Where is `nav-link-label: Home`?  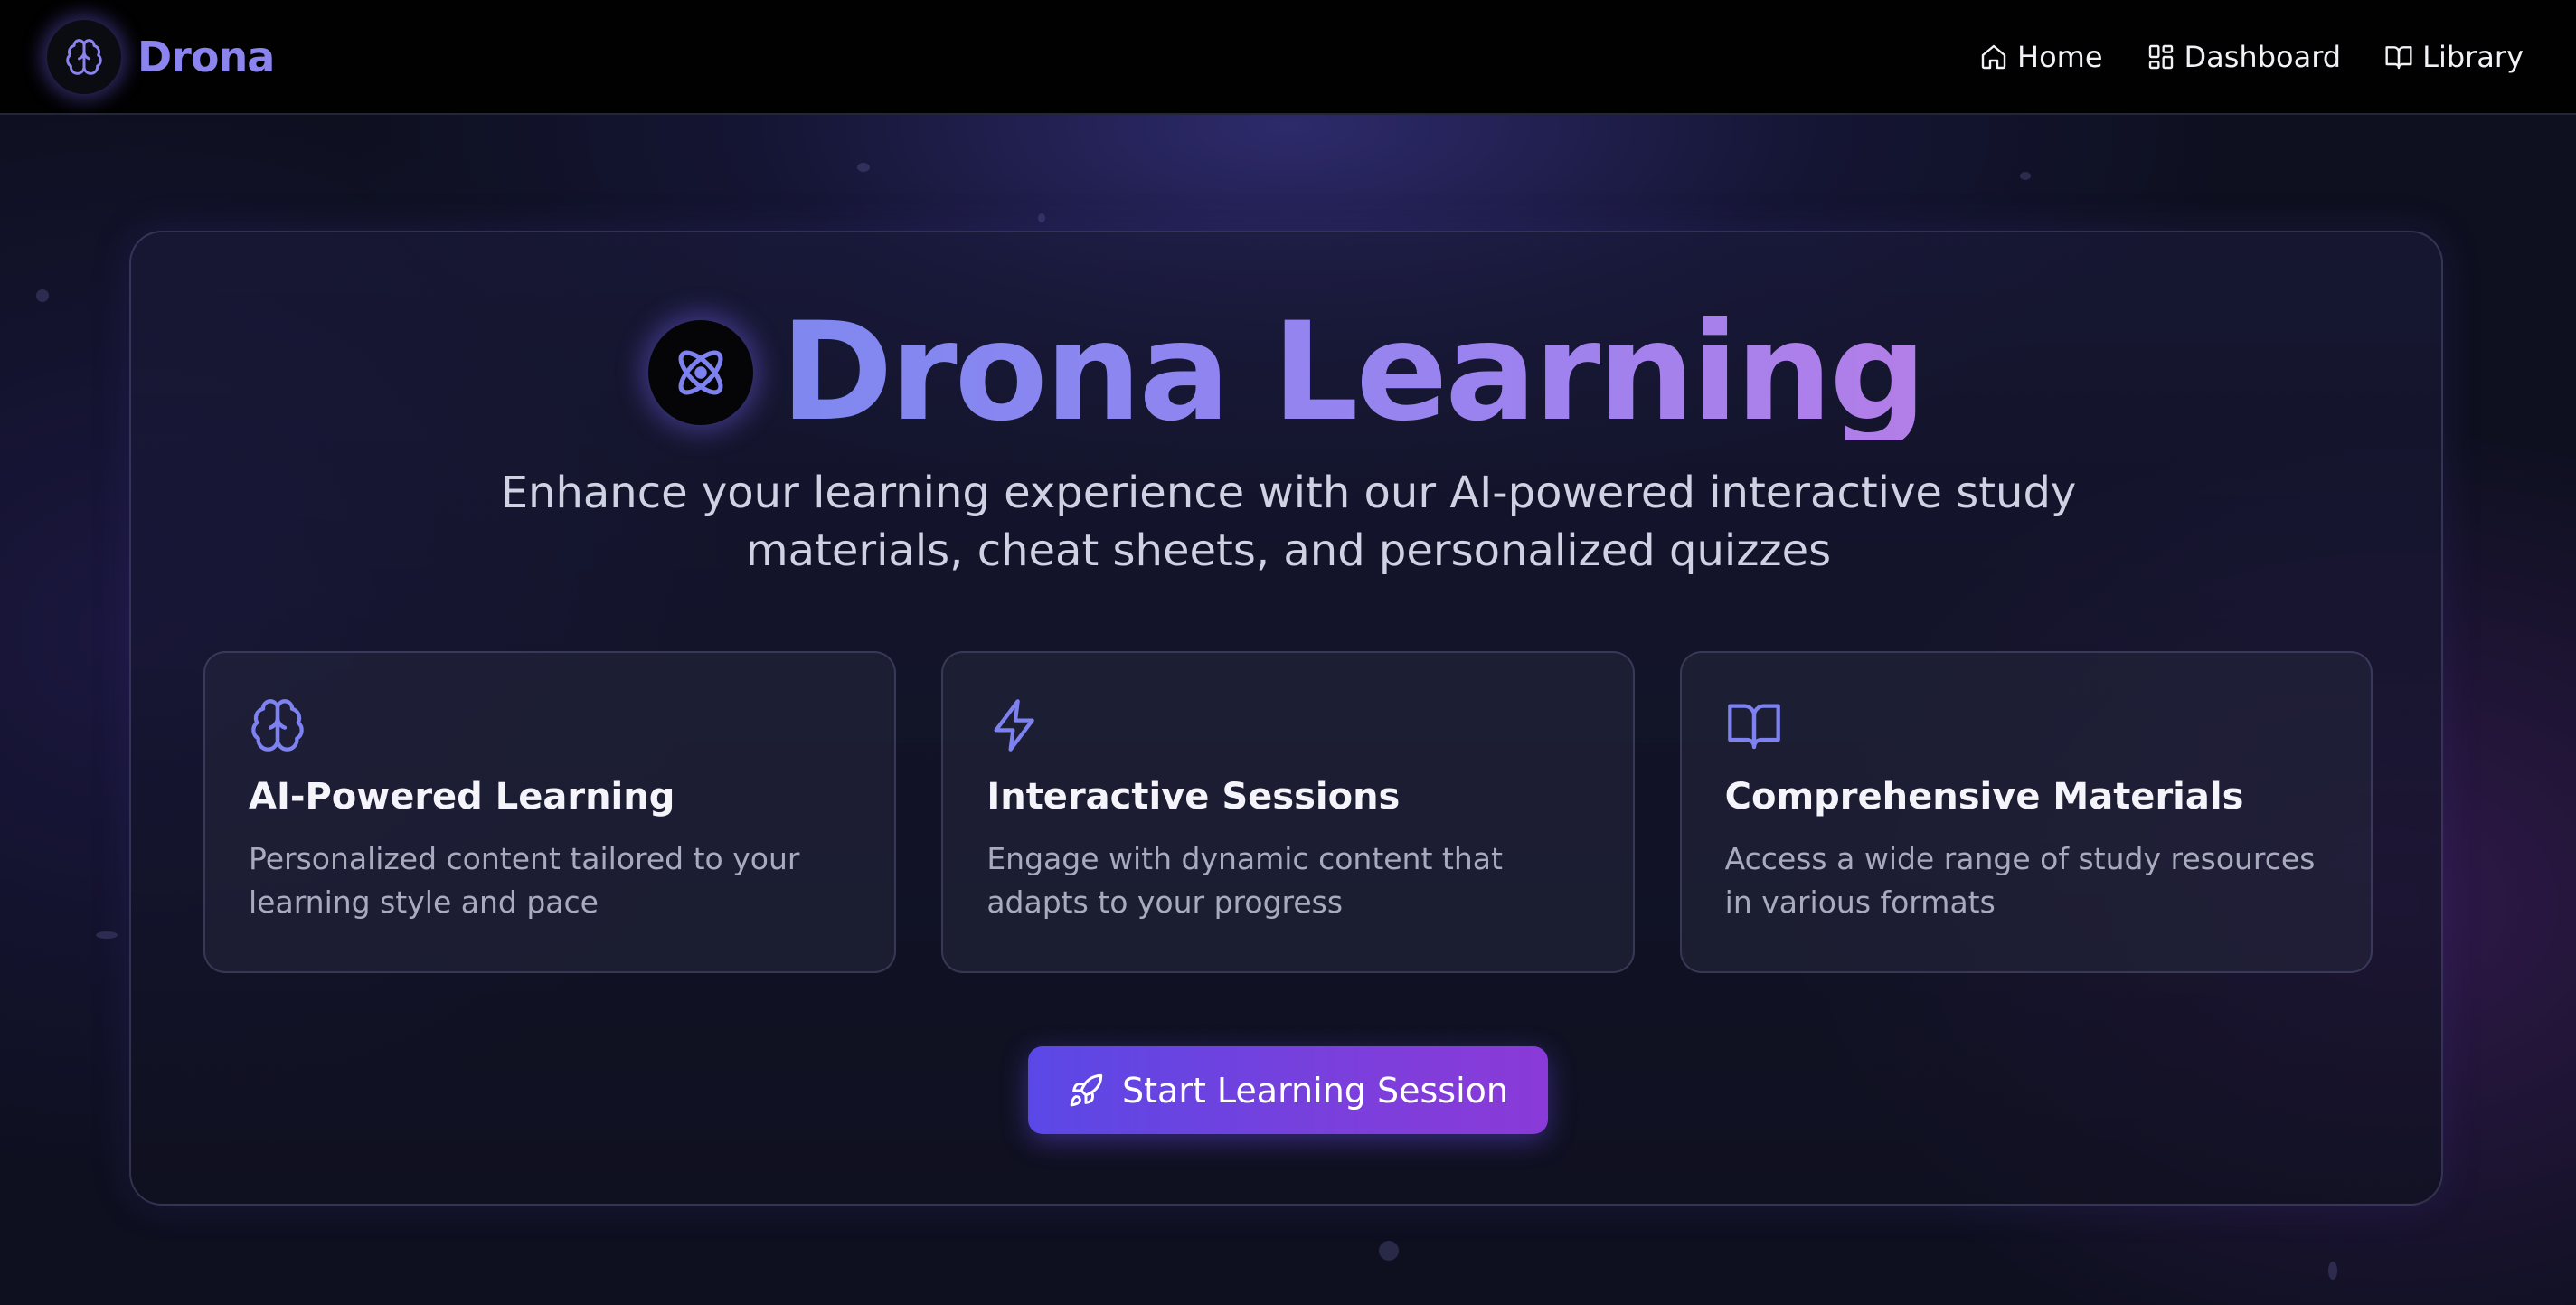 nav-link-label: Home is located at coordinates (2060, 56).